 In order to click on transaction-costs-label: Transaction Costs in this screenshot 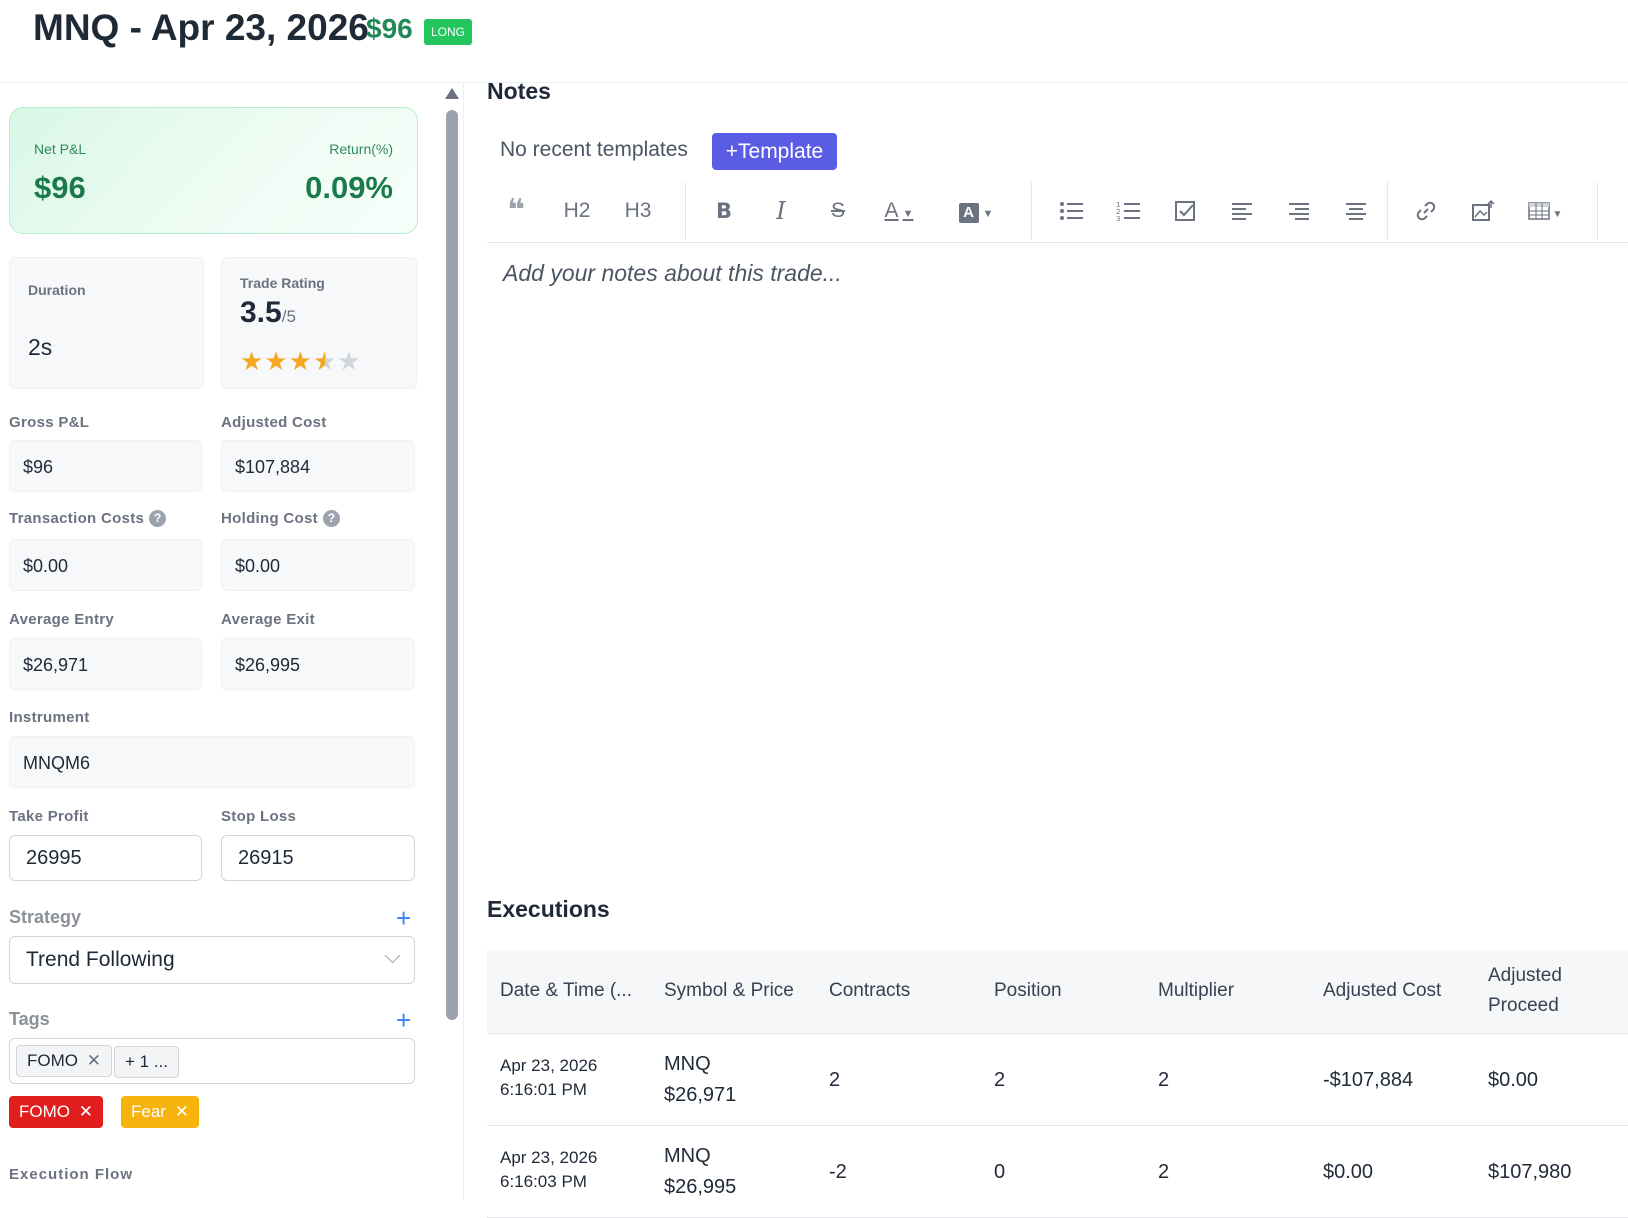, I will do `click(77, 518)`.